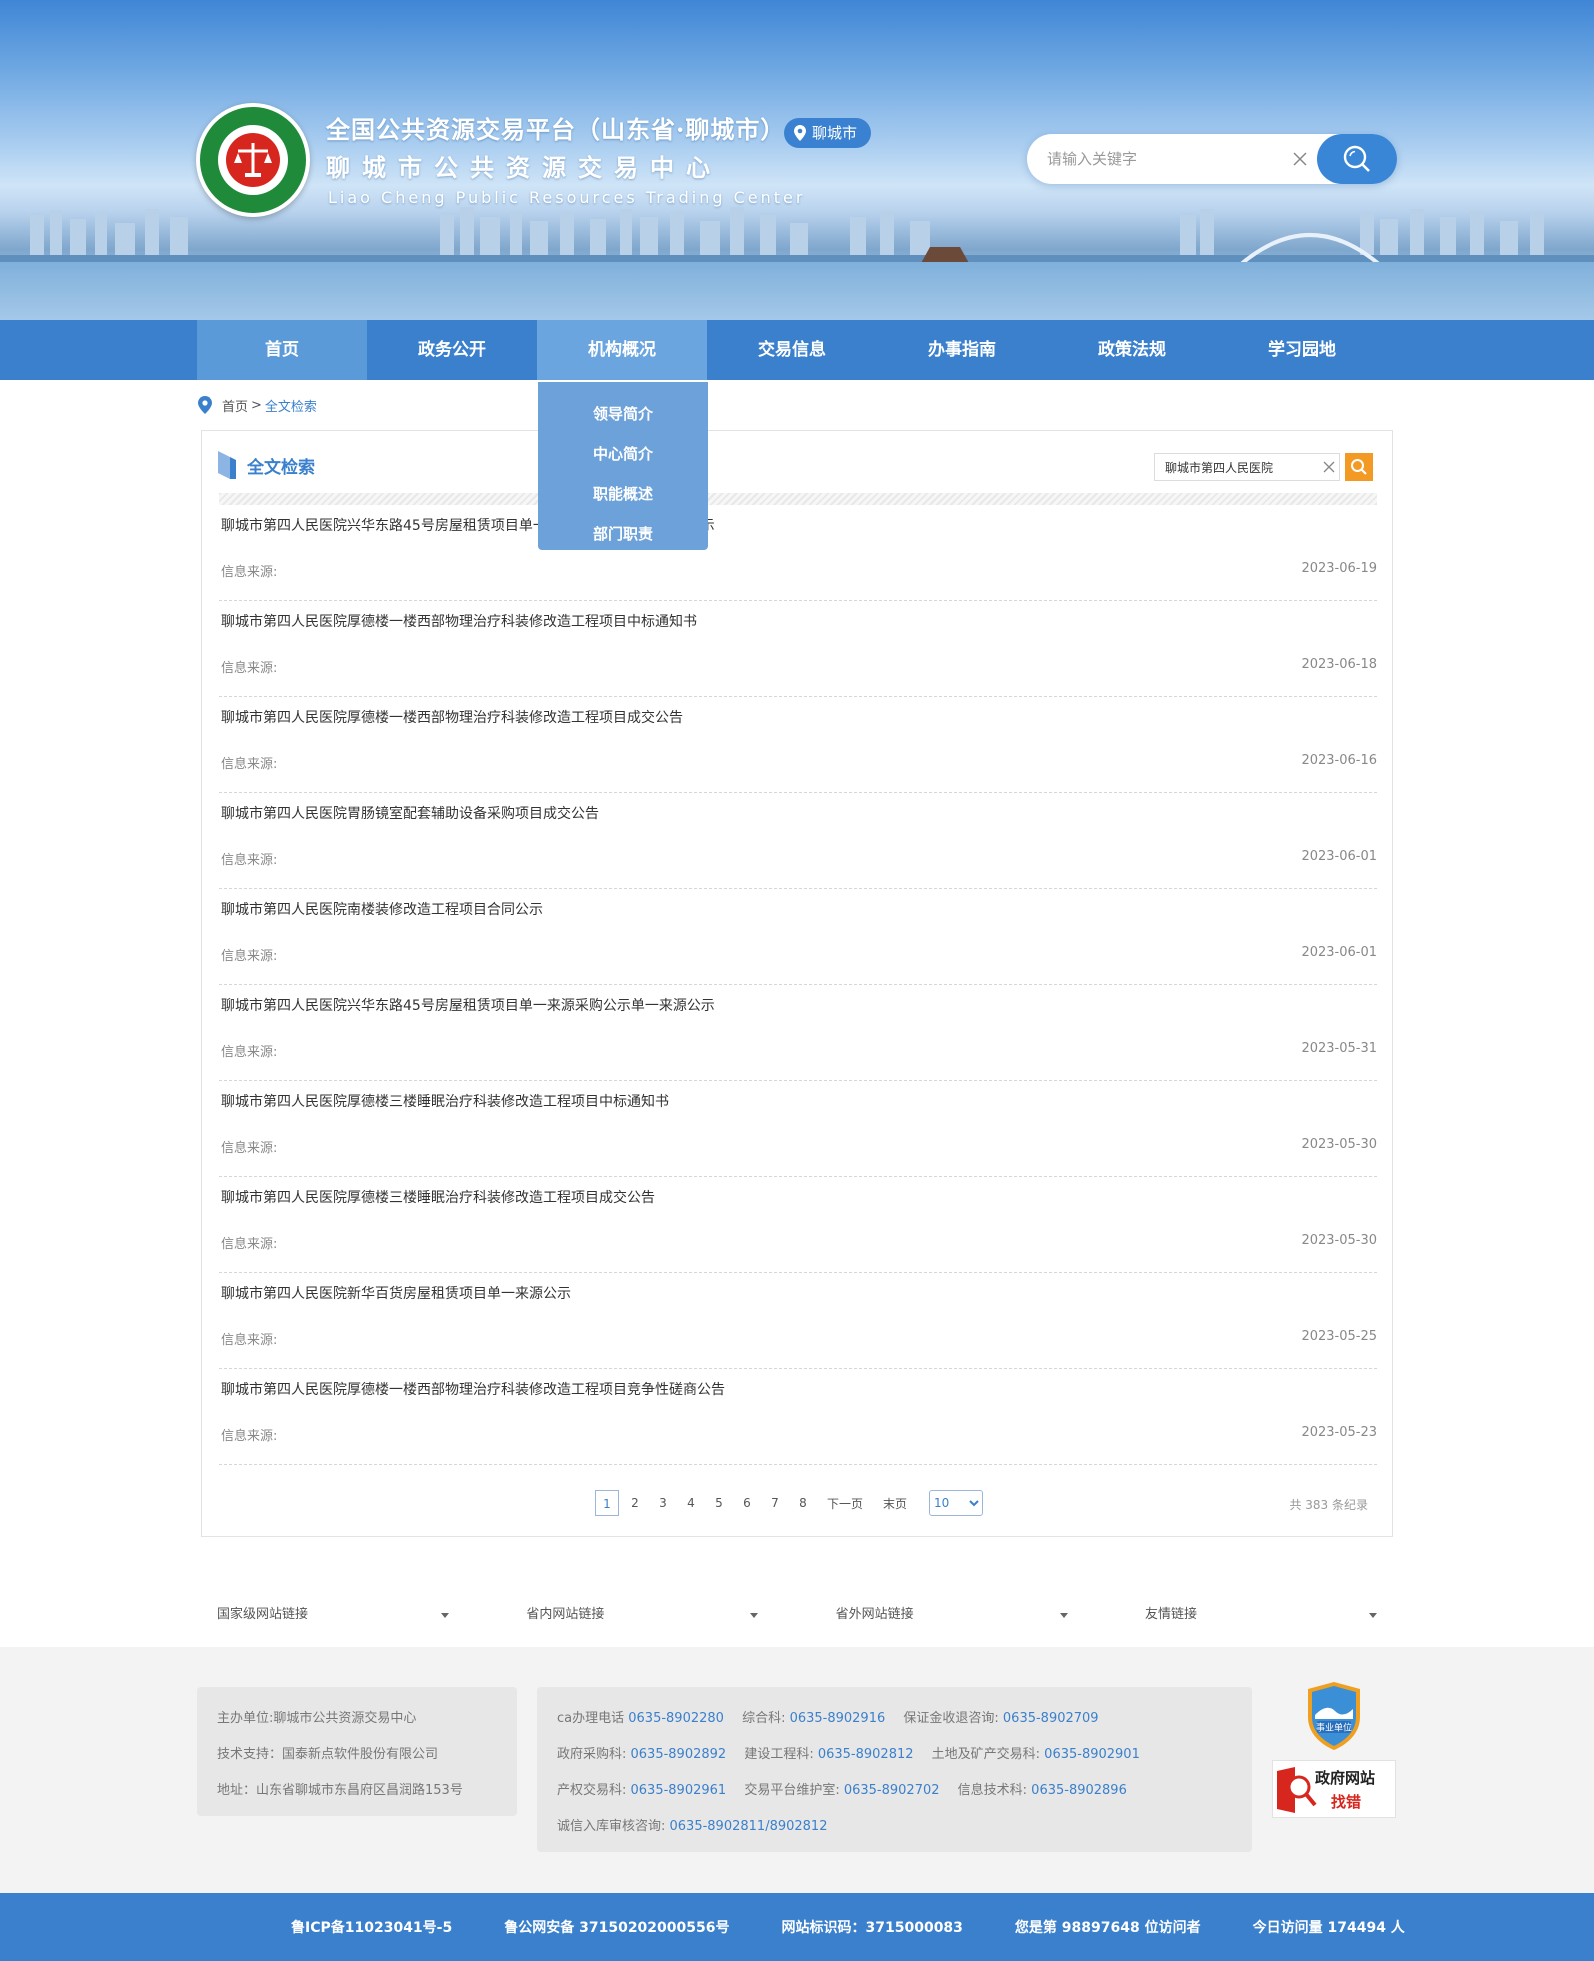 This screenshot has width=1594, height=1961. What do you see at coordinates (1261, 1615) in the screenshot?
I see `friendly-links-select: 友情链接` at bounding box center [1261, 1615].